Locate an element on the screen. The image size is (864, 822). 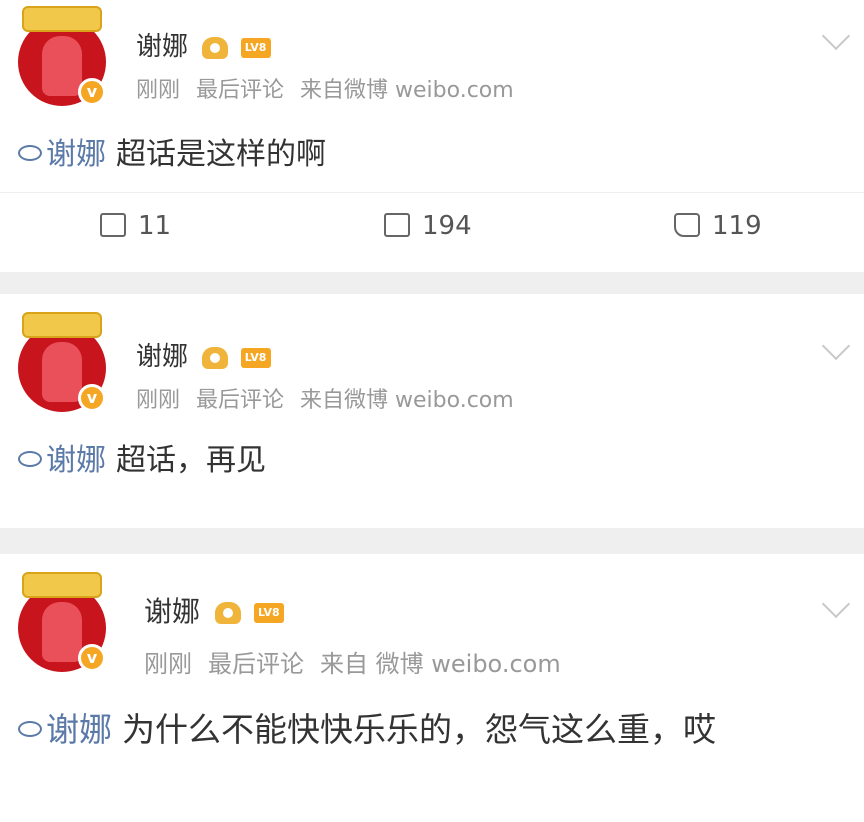
post-content: 谢娜 超话，再见 is located at coordinates (142, 461).